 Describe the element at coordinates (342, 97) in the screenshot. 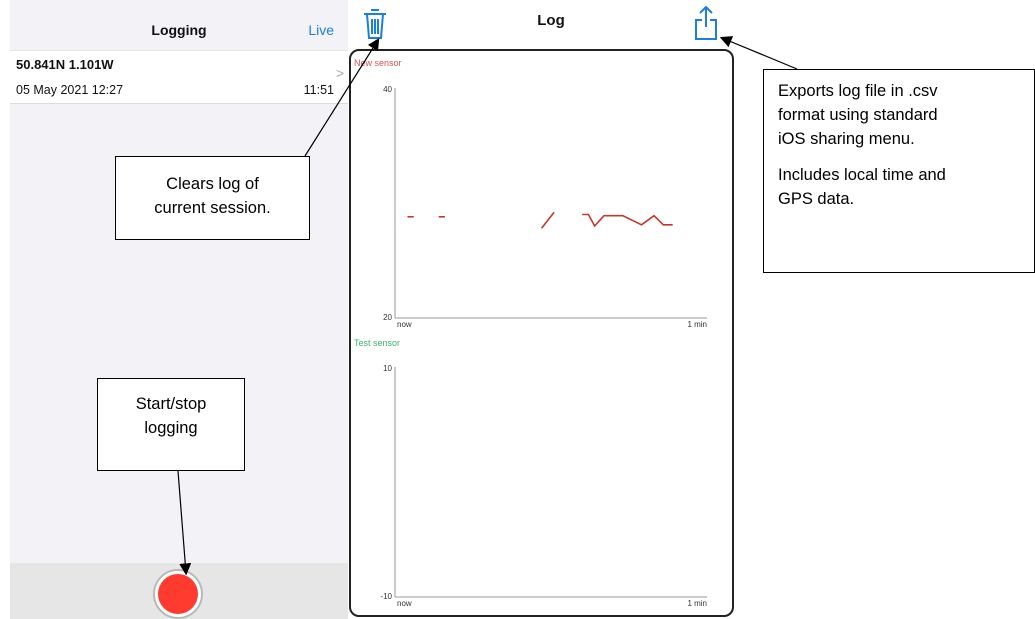

I see `arrow-clear` at that location.